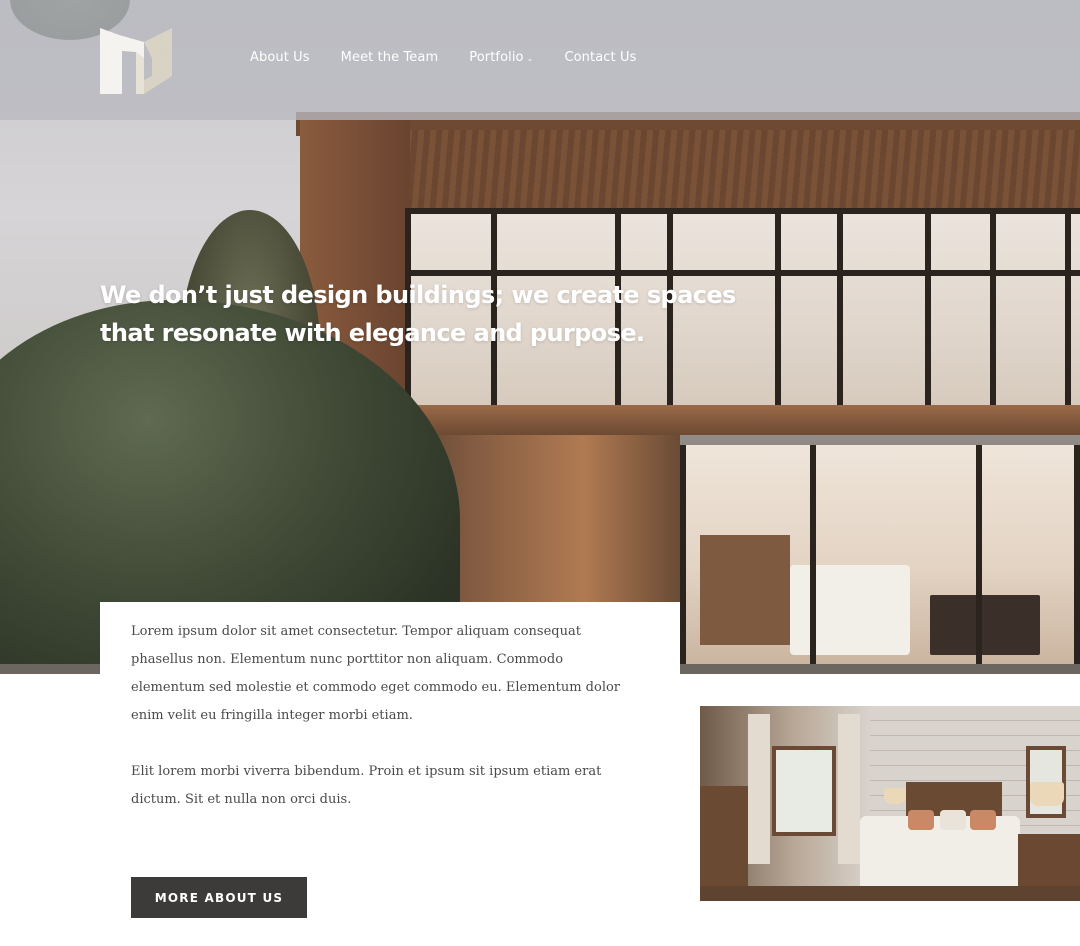 The height and width of the screenshot is (946, 1080). What do you see at coordinates (501, 57) in the screenshot?
I see `nav-portfolio: Portfolio ⌄` at bounding box center [501, 57].